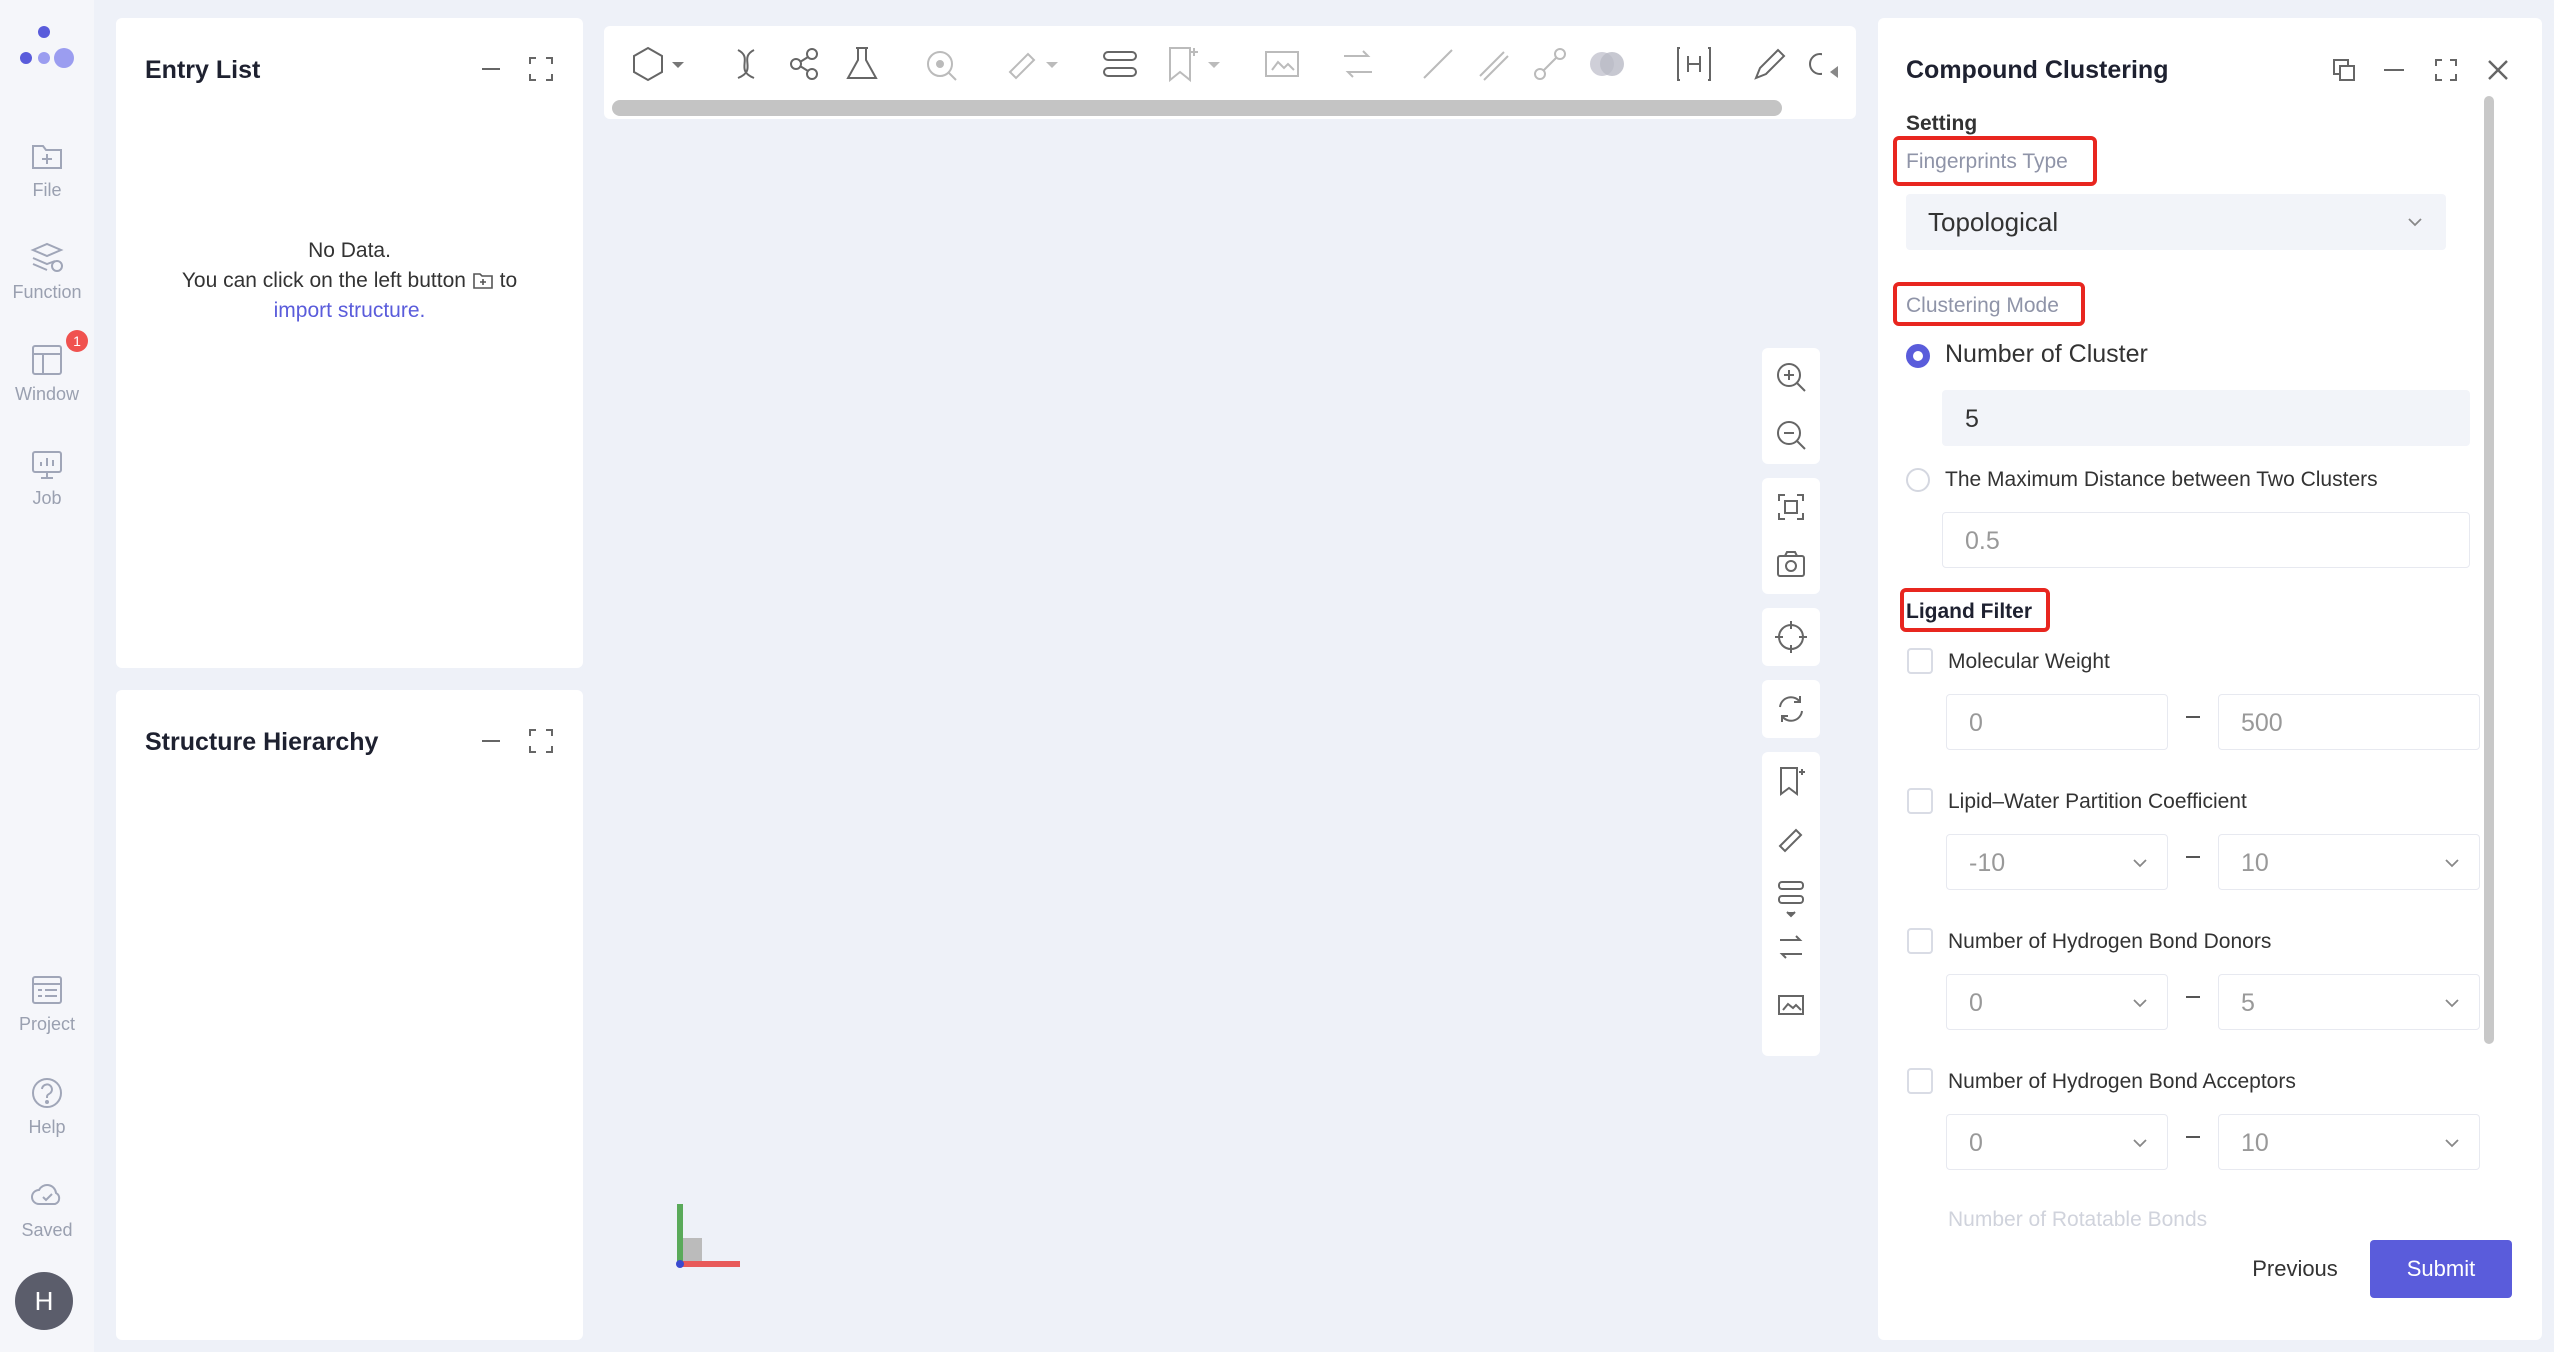 The image size is (2554, 1352). What do you see at coordinates (1438, 64) in the screenshot?
I see `line-icon` at bounding box center [1438, 64].